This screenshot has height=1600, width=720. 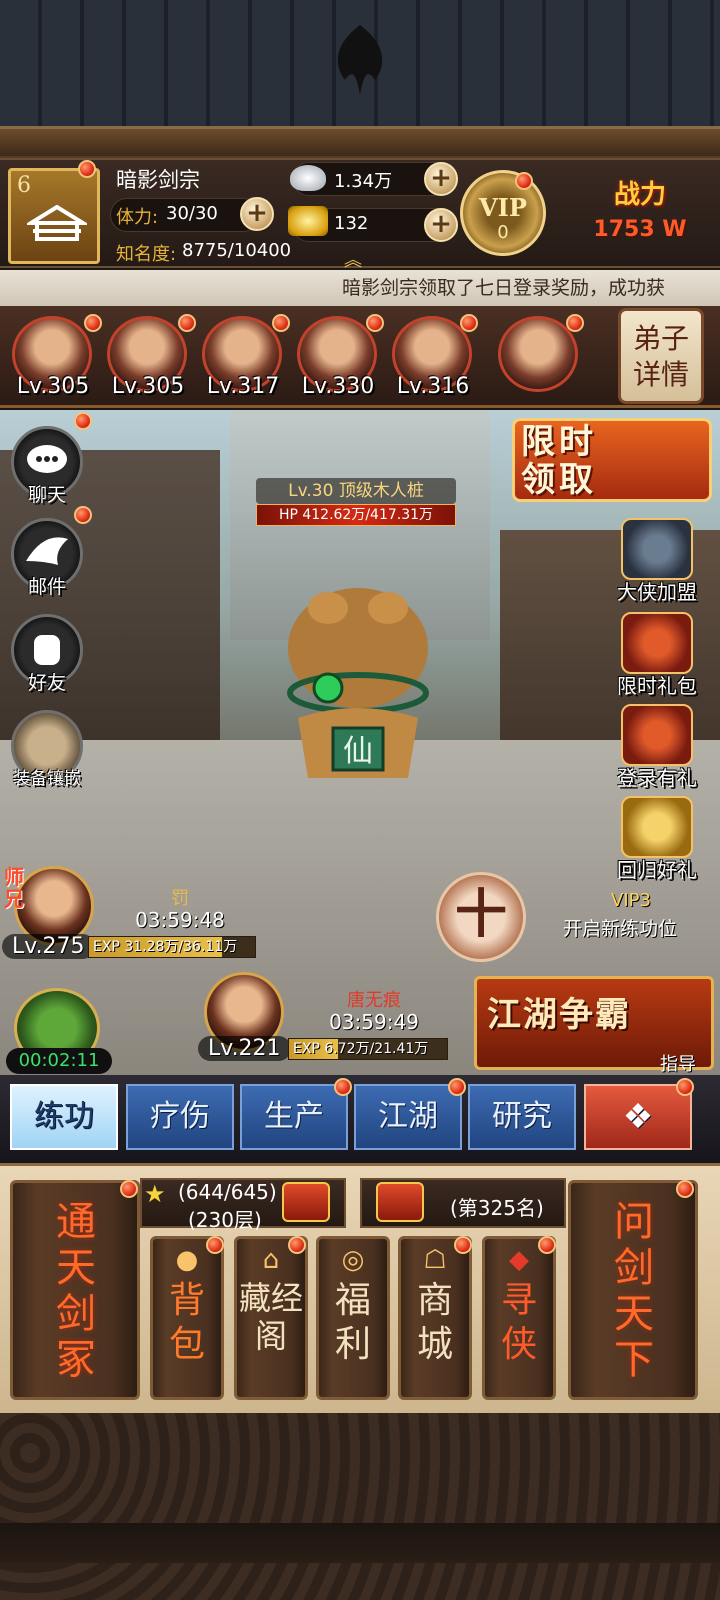 I want to click on tab-production: 生产, so click(x=294, y=1117).